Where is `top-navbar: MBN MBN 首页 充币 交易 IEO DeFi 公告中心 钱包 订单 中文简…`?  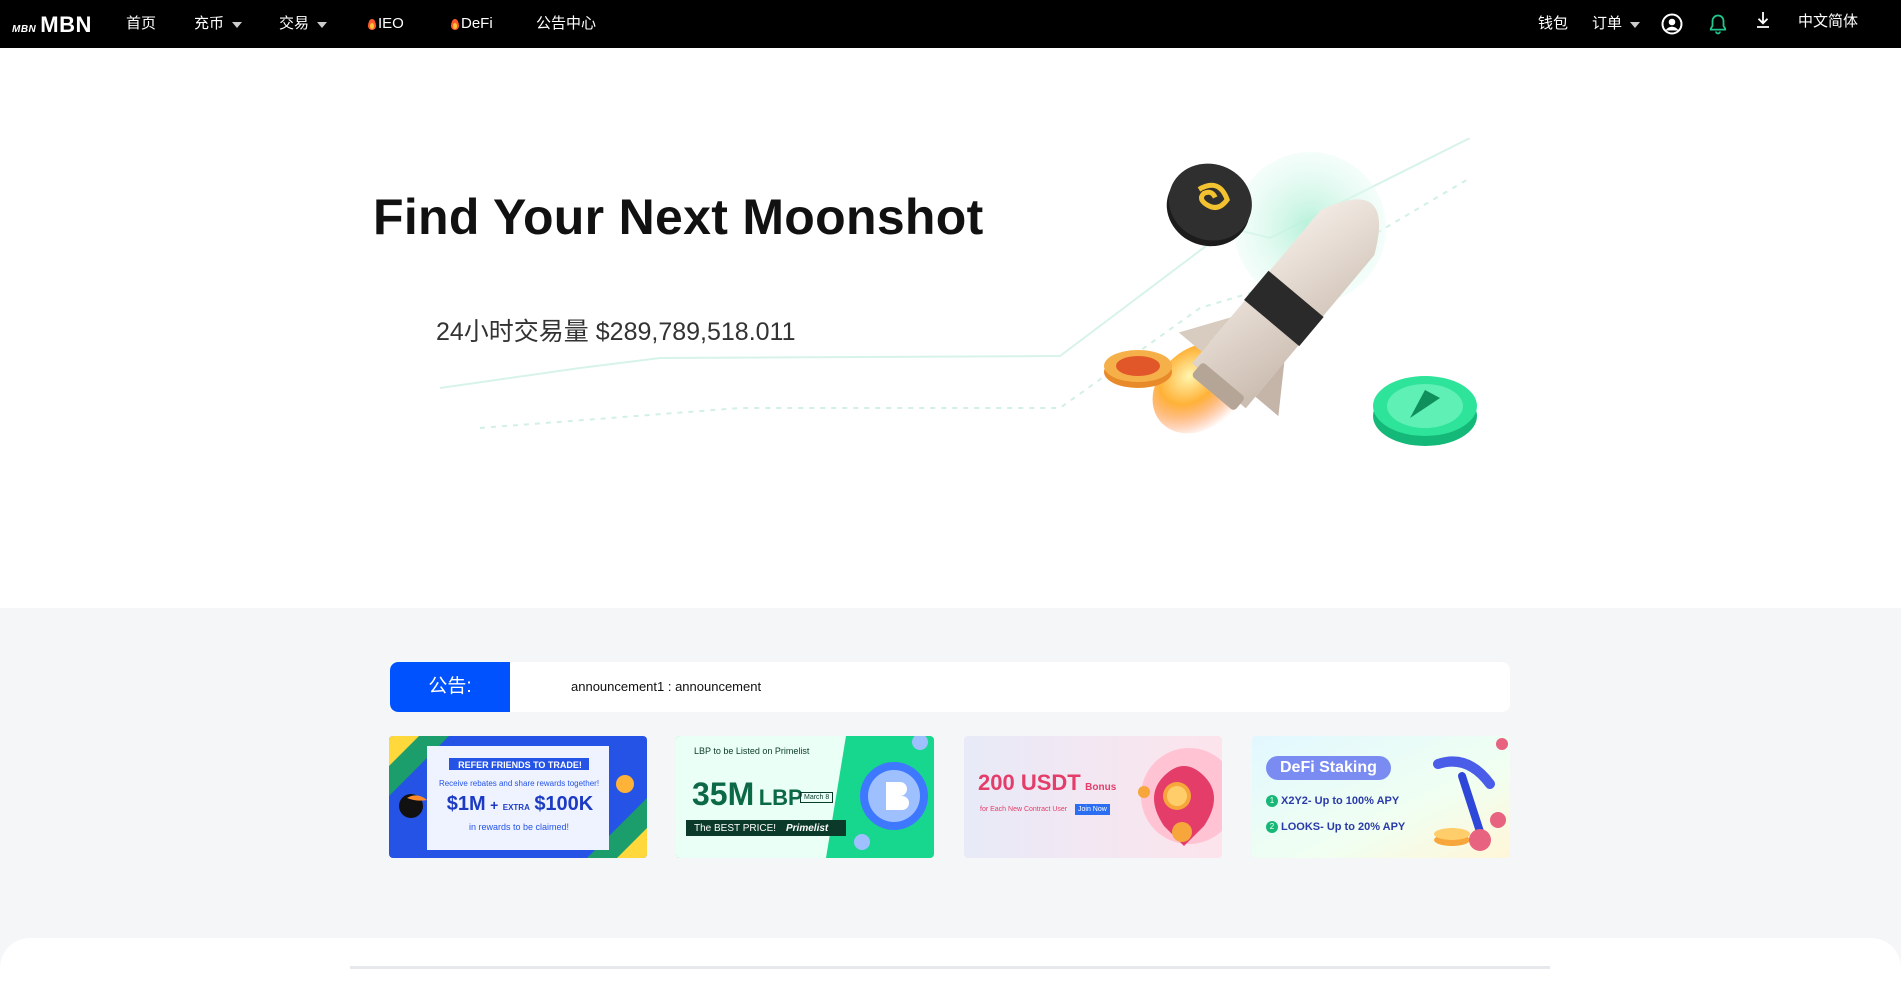
top-navbar: MBN MBN 首页 充币 交易 IEO DeFi 公告中心 钱包 订单 中文简… is located at coordinates (950, 24).